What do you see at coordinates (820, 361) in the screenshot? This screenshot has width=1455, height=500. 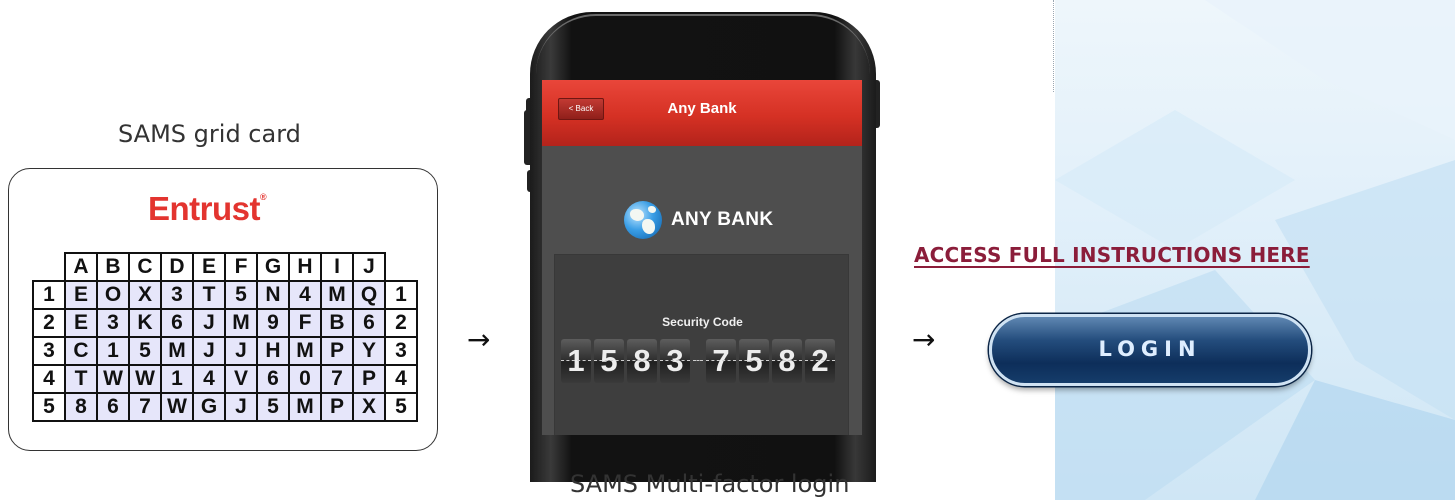 I see `code-digit: 2` at bounding box center [820, 361].